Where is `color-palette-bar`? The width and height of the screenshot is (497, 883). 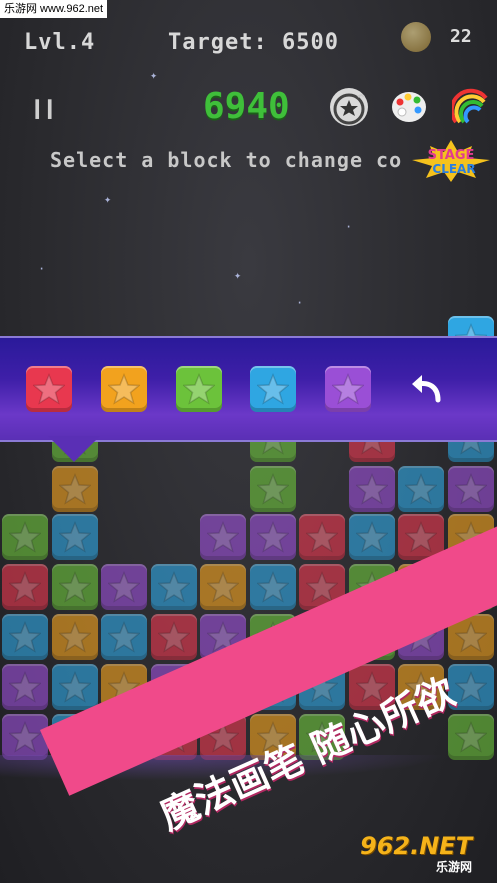
color-palette-bar is located at coordinates (248, 389).